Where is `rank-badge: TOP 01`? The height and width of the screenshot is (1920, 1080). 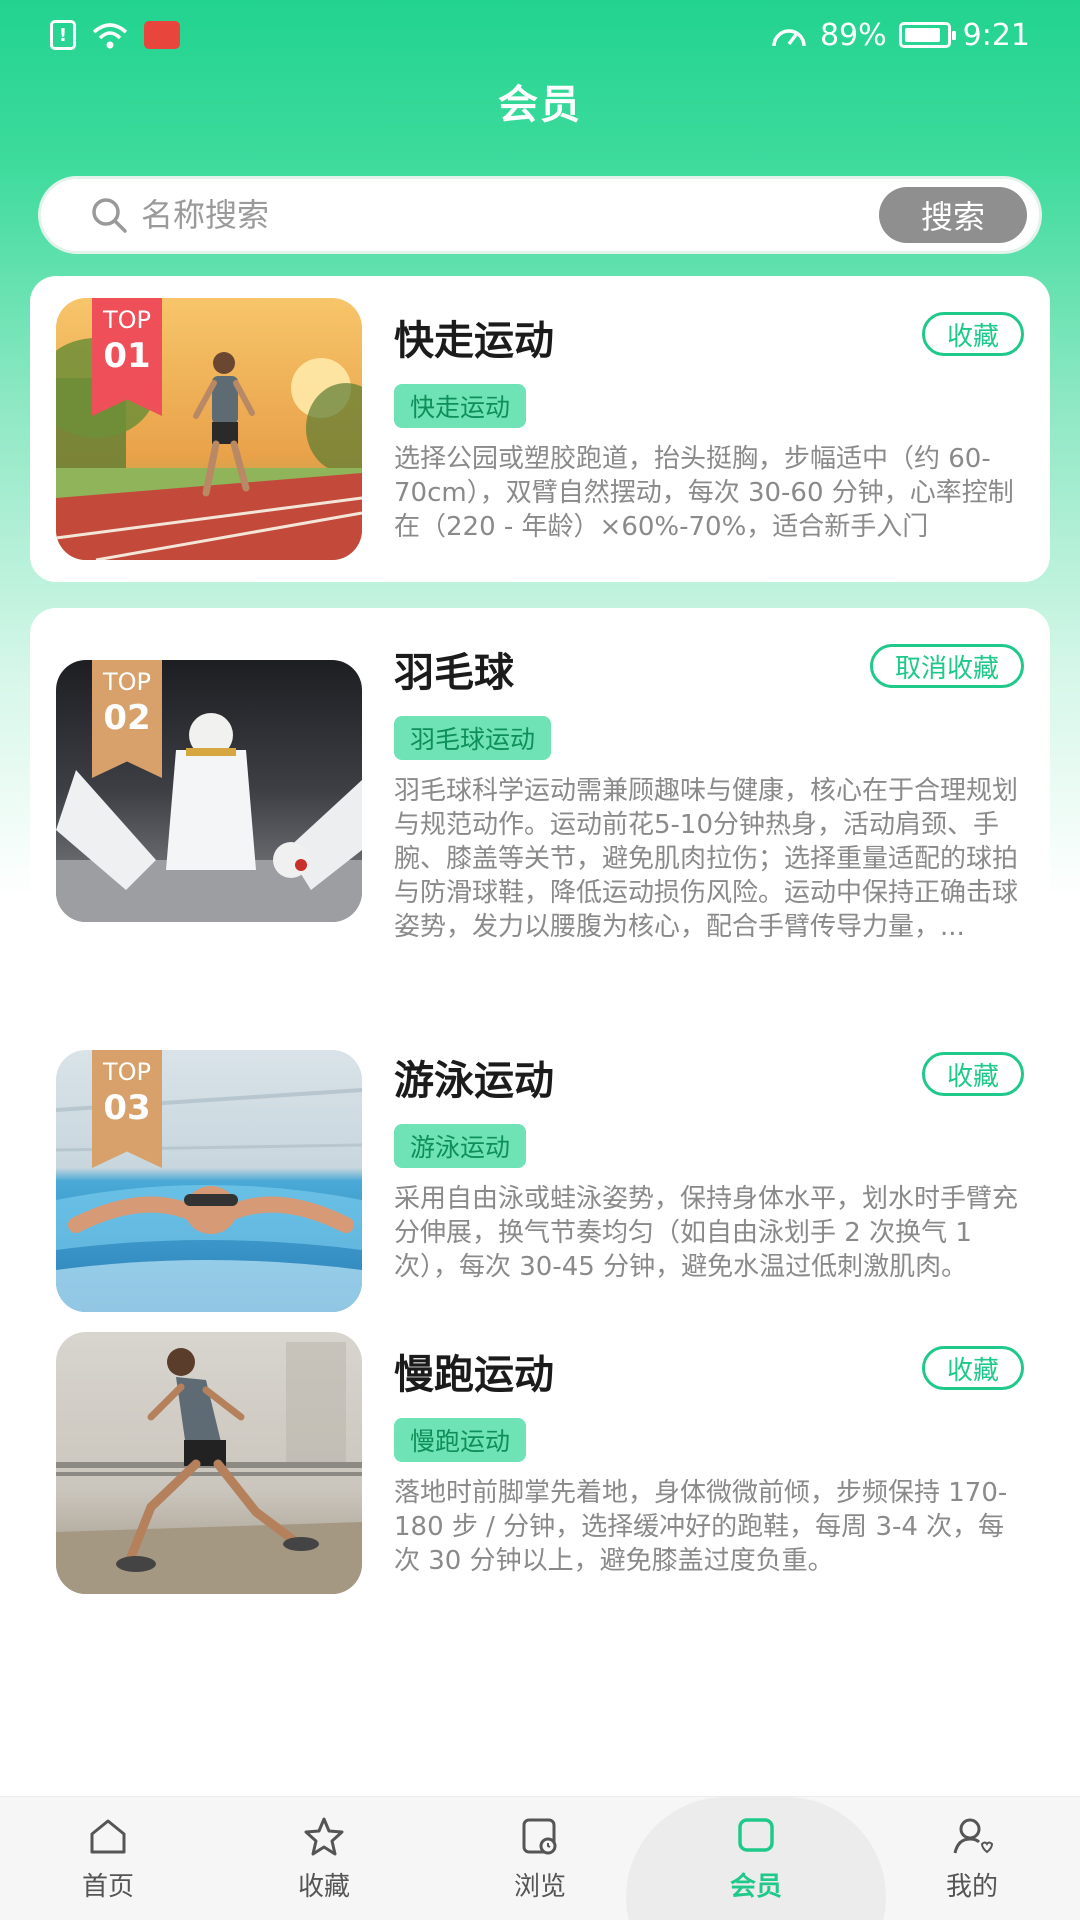
rank-badge: TOP 01 is located at coordinates (127, 357).